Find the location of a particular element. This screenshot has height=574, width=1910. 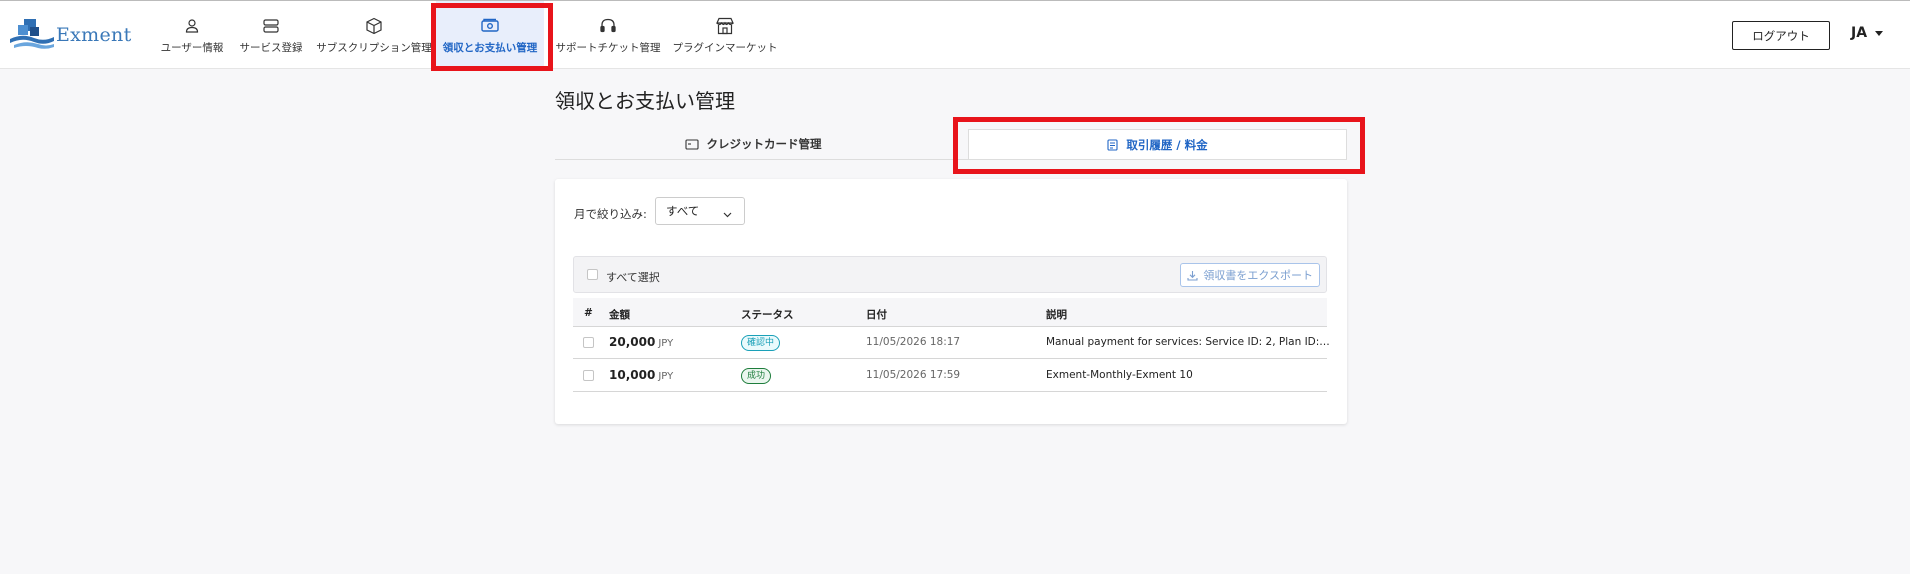

amount-cell: 20,000 JPY is located at coordinates (641, 342).